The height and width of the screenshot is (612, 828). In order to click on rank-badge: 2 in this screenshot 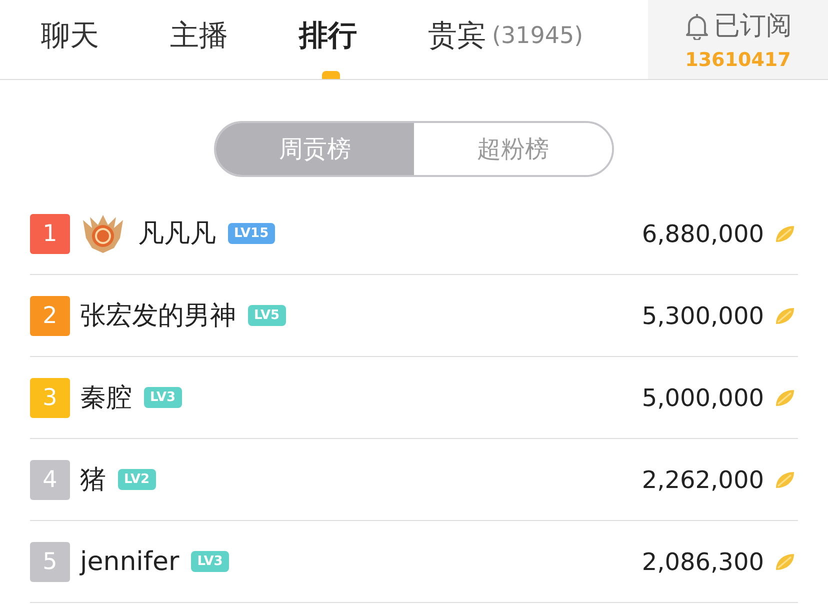, I will do `click(50, 316)`.